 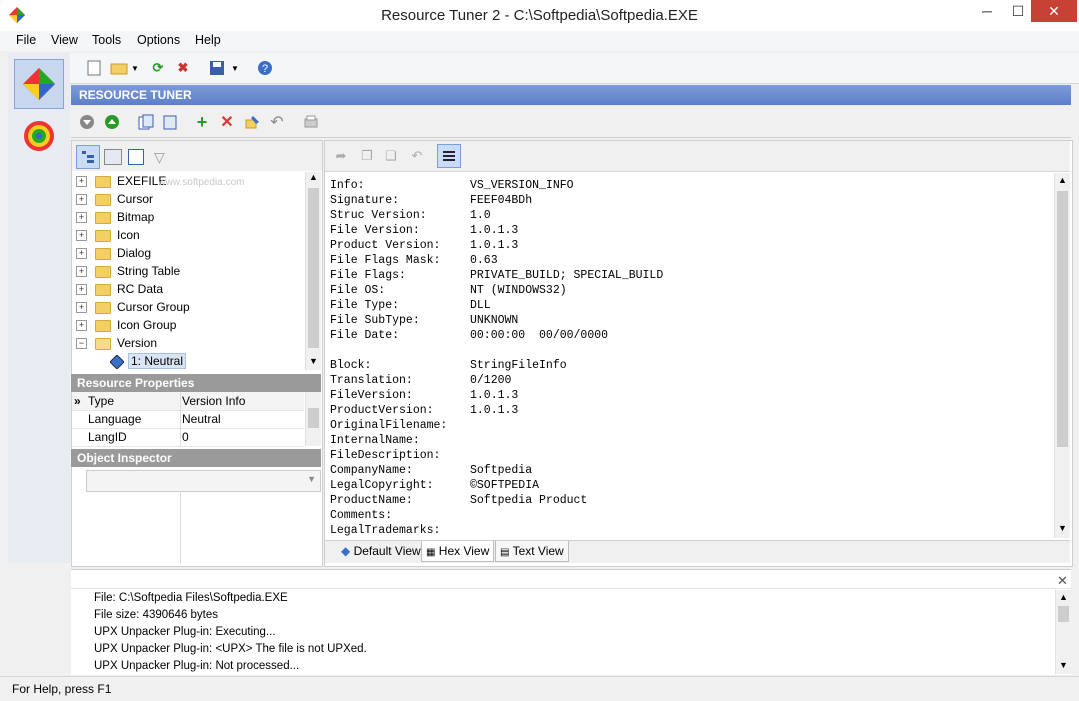 What do you see at coordinates (26, 40) in the screenshot?
I see `menu-file: File` at bounding box center [26, 40].